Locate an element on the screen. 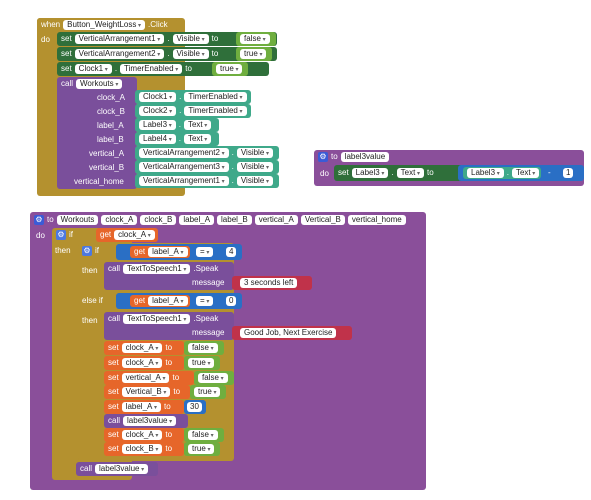  param-field: label_A is located at coordinates (197, 220).